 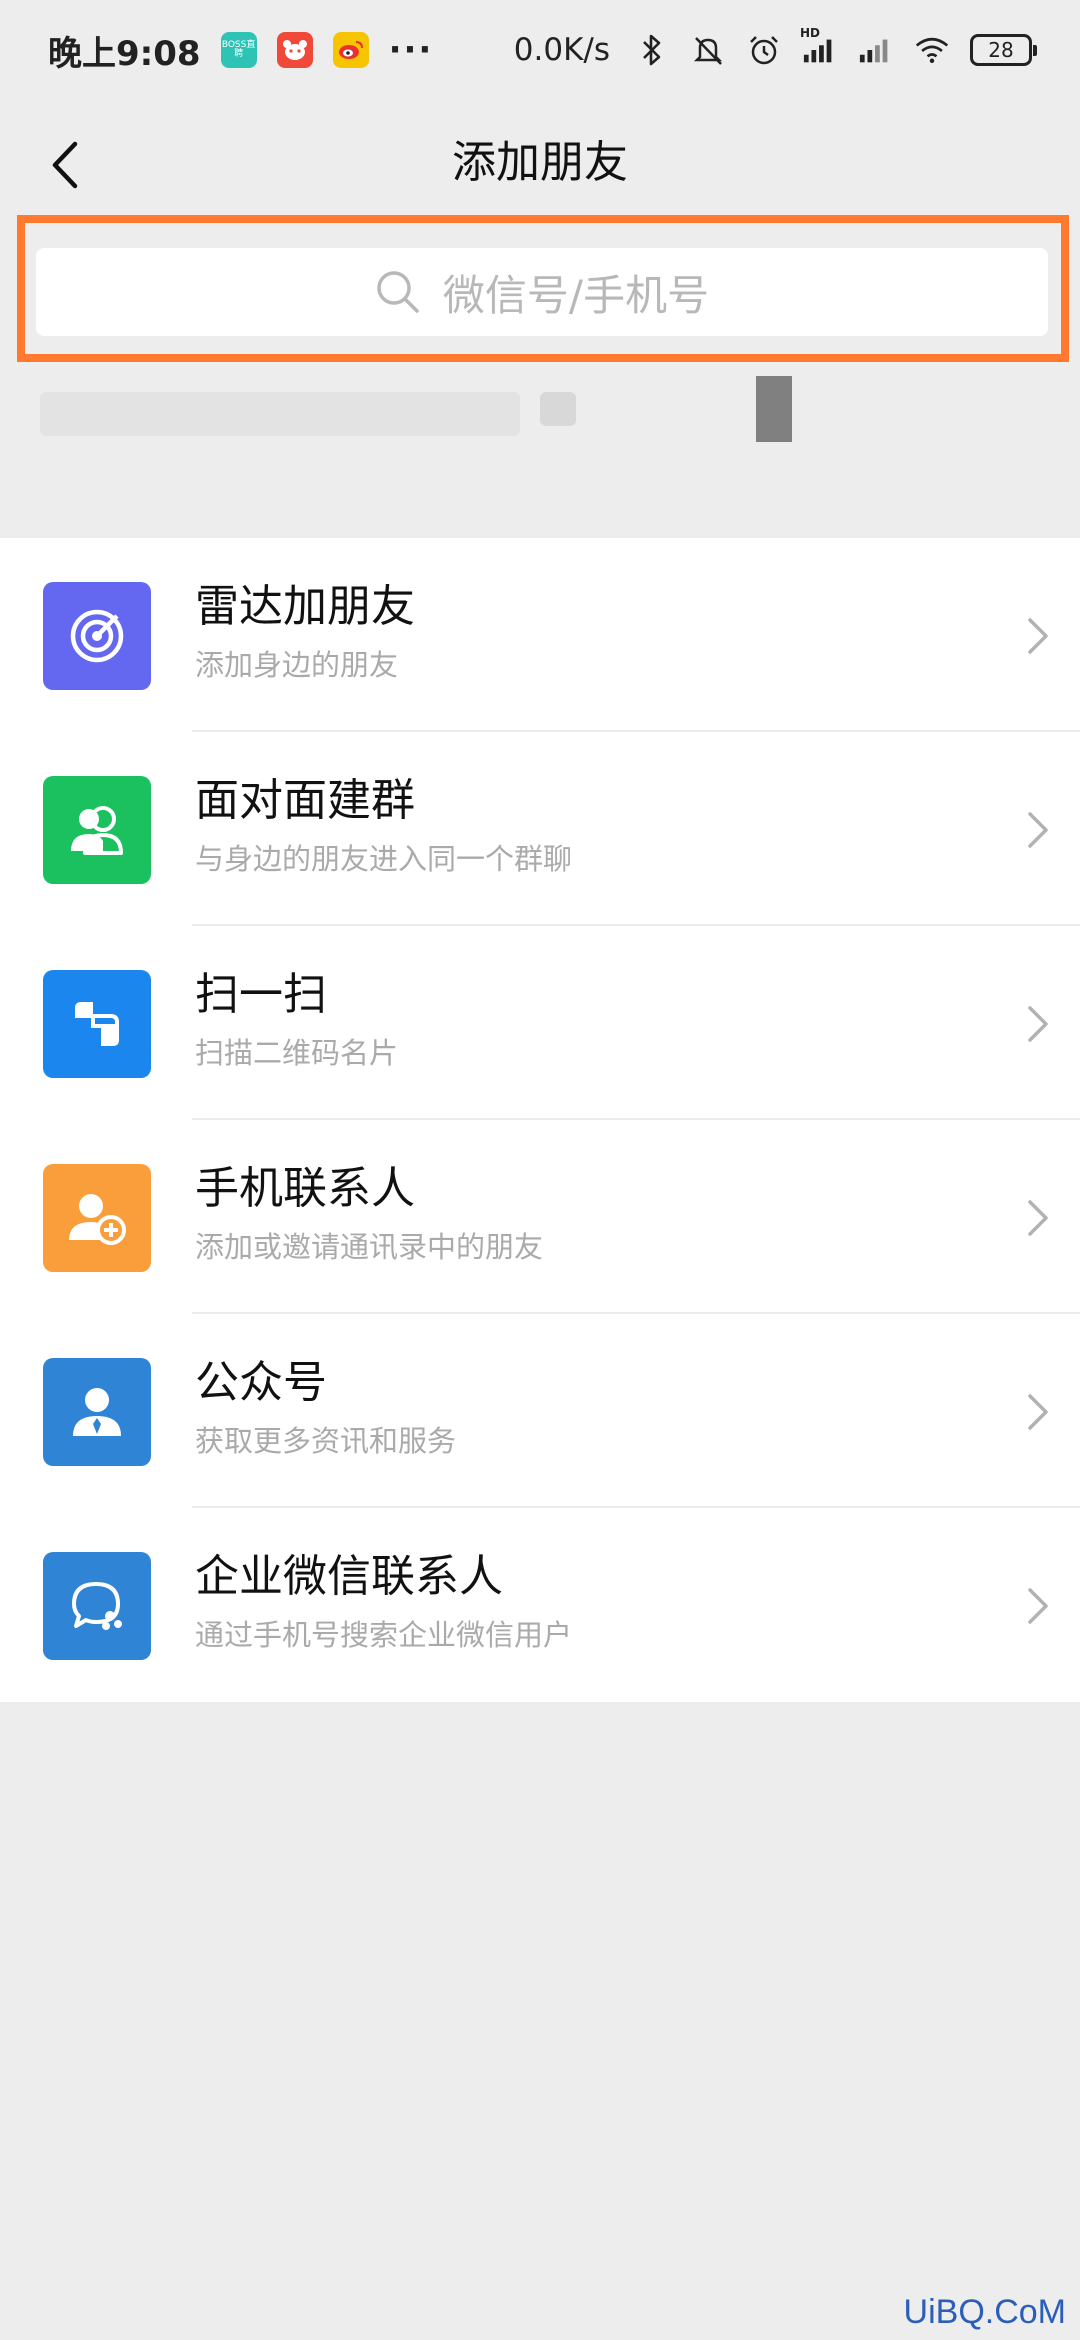 What do you see at coordinates (764, 50) in the screenshot?
I see `alarm-icon` at bounding box center [764, 50].